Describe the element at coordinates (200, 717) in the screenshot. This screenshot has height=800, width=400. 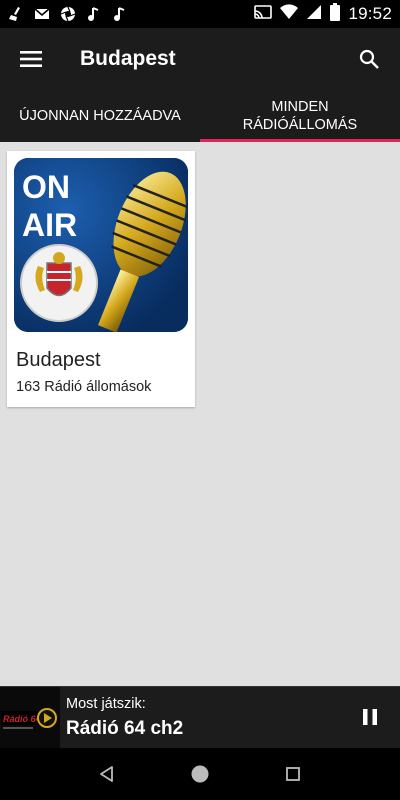
I see `now-playing-bar: Rádió 64 Most játszik: Rádió 64 ch2` at that location.